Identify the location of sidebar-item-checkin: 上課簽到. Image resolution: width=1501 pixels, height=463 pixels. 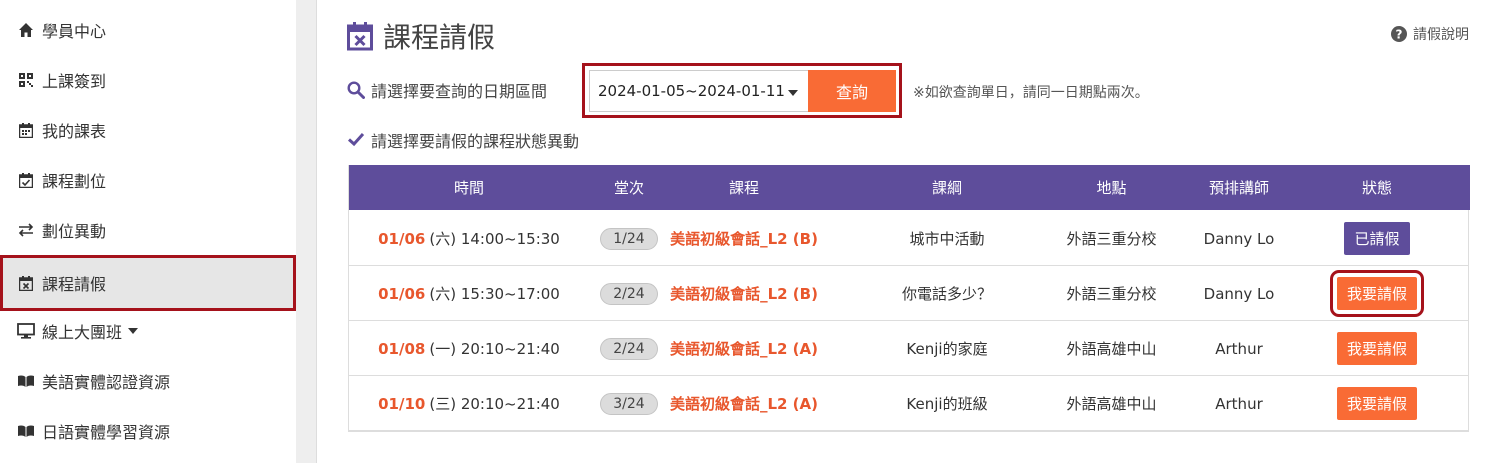
(148, 80).